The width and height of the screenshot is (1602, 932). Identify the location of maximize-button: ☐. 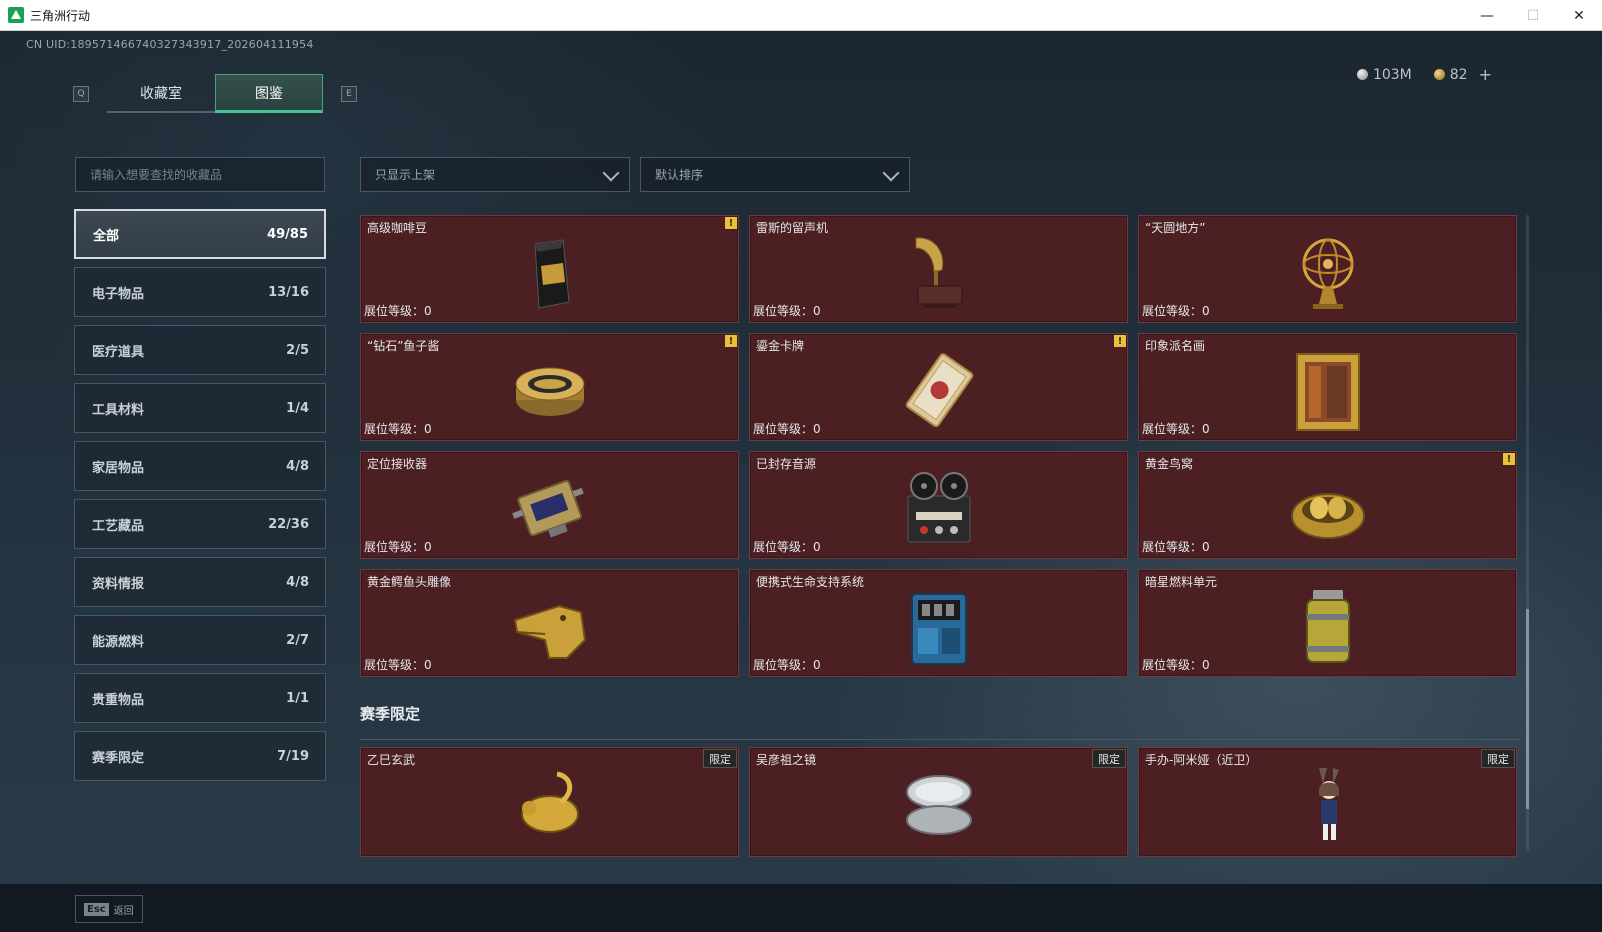
(1533, 15).